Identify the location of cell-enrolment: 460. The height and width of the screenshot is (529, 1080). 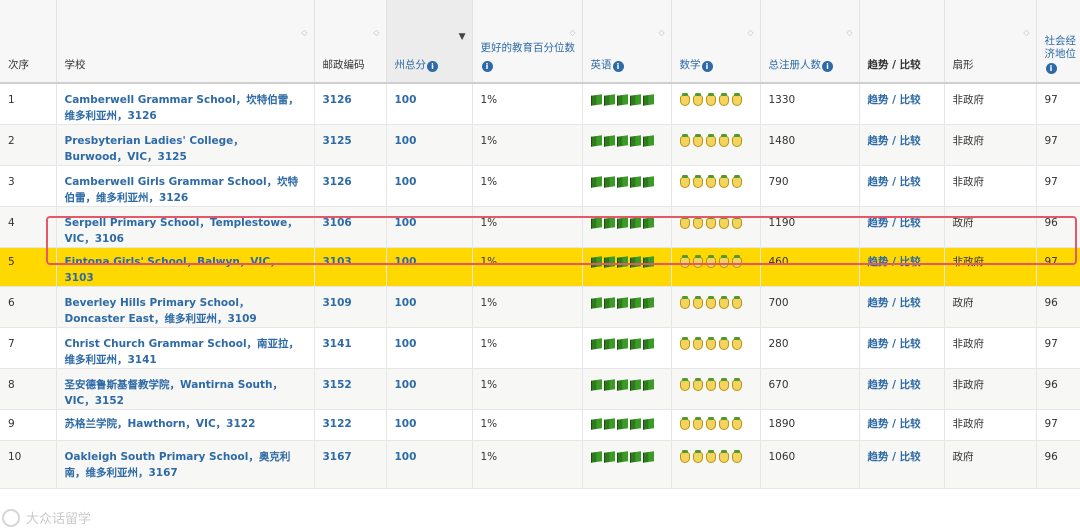
(810, 267).